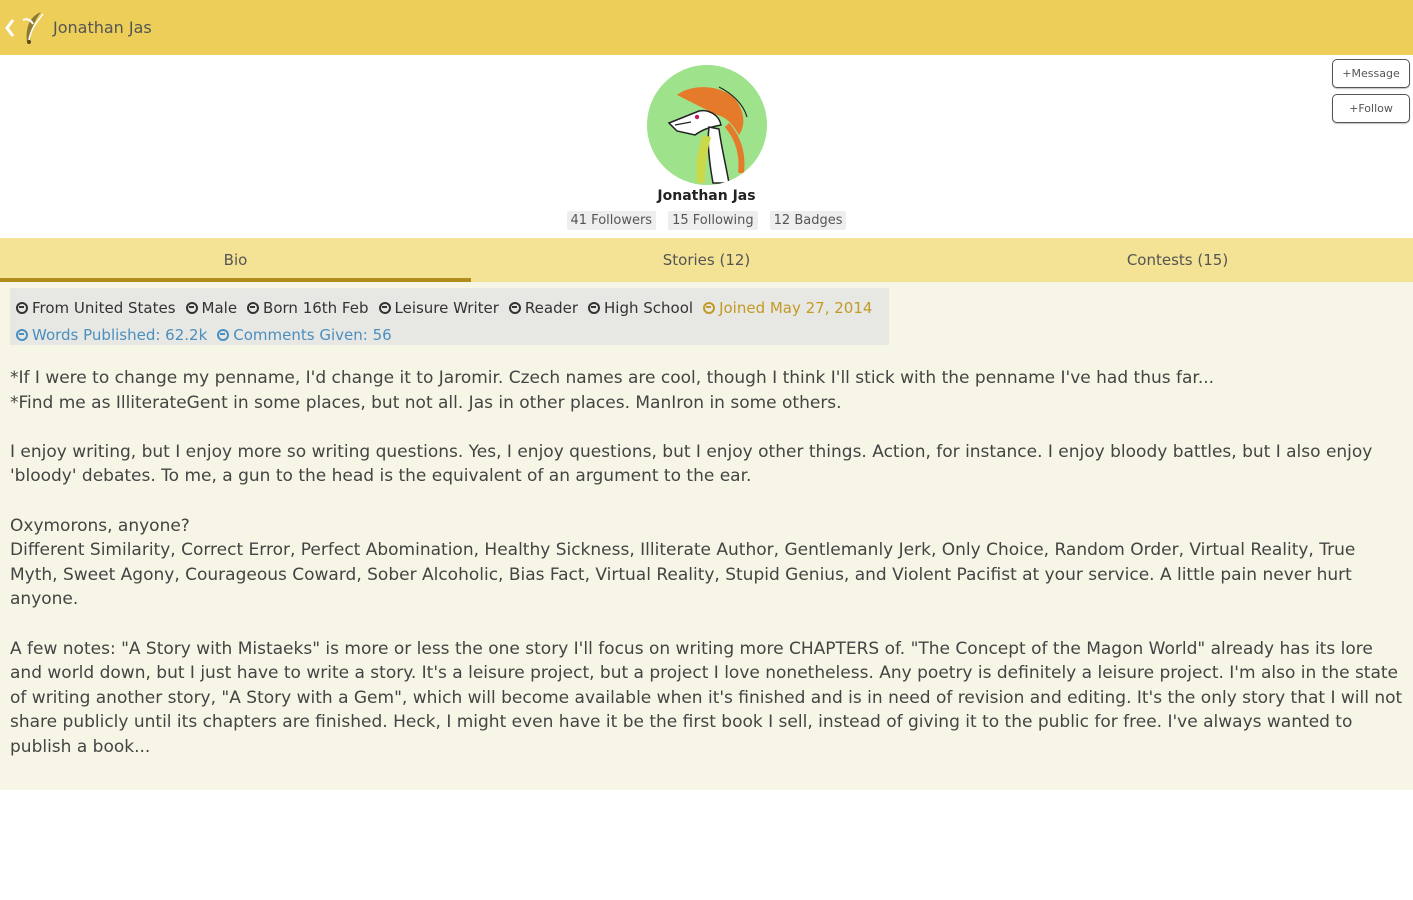 The image size is (1413, 900). Describe the element at coordinates (102, 27) in the screenshot. I see `action-bar-title: Jonathan Jas` at that location.